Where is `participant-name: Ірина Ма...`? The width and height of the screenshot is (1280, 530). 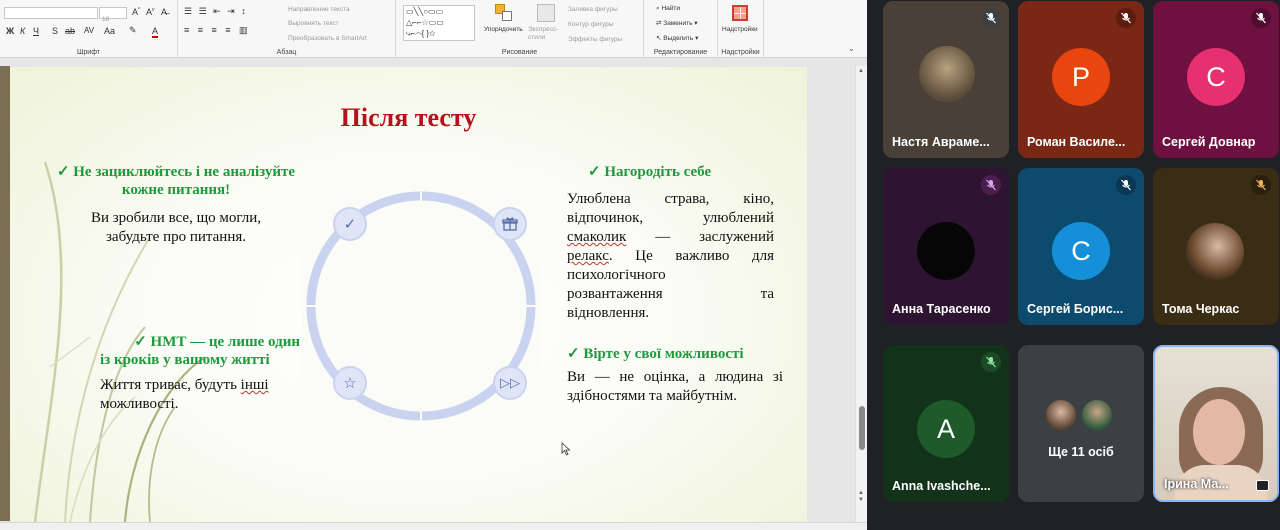
participant-name: Ірина Ма... is located at coordinates (1196, 484).